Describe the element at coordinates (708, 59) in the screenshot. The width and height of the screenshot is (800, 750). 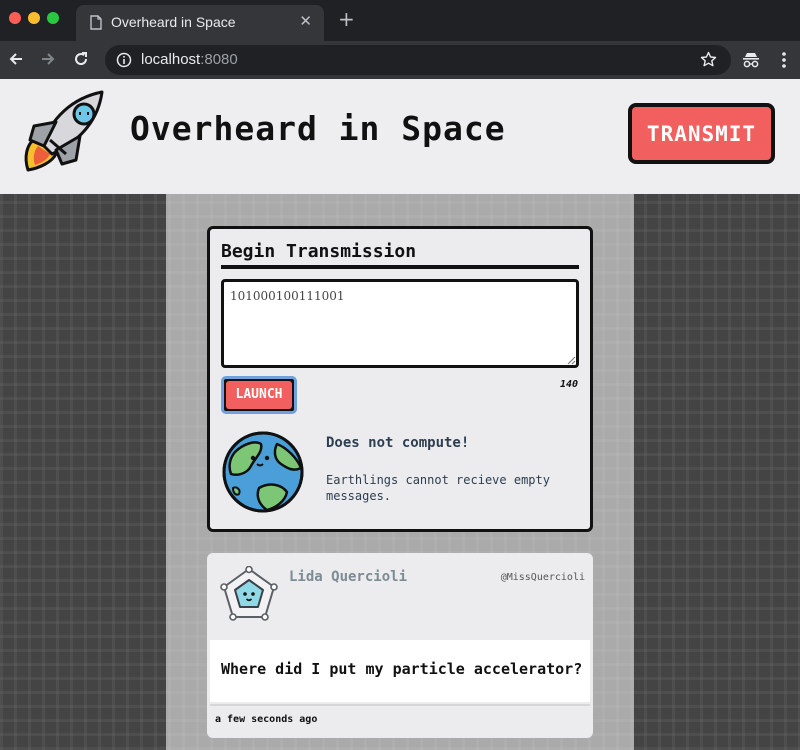
I see `star-icon` at that location.